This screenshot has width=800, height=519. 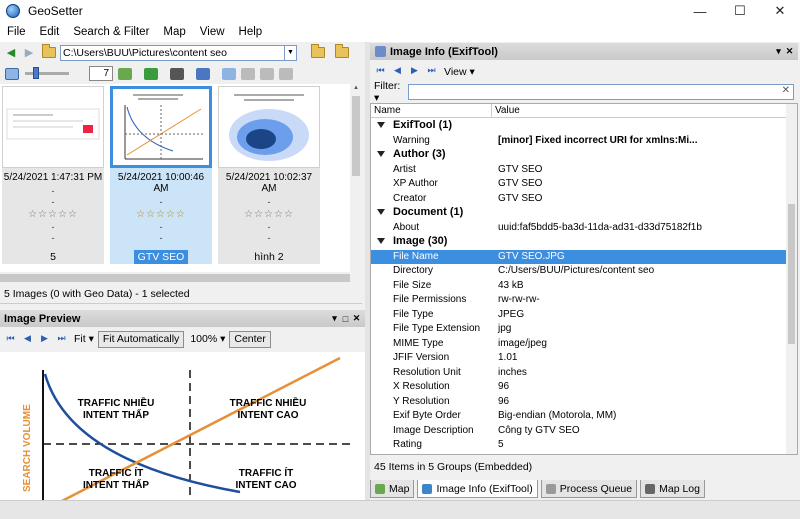 What do you see at coordinates (477, 489) in the screenshot?
I see `tab-image-info: Image Info (ExifTool)` at bounding box center [477, 489].